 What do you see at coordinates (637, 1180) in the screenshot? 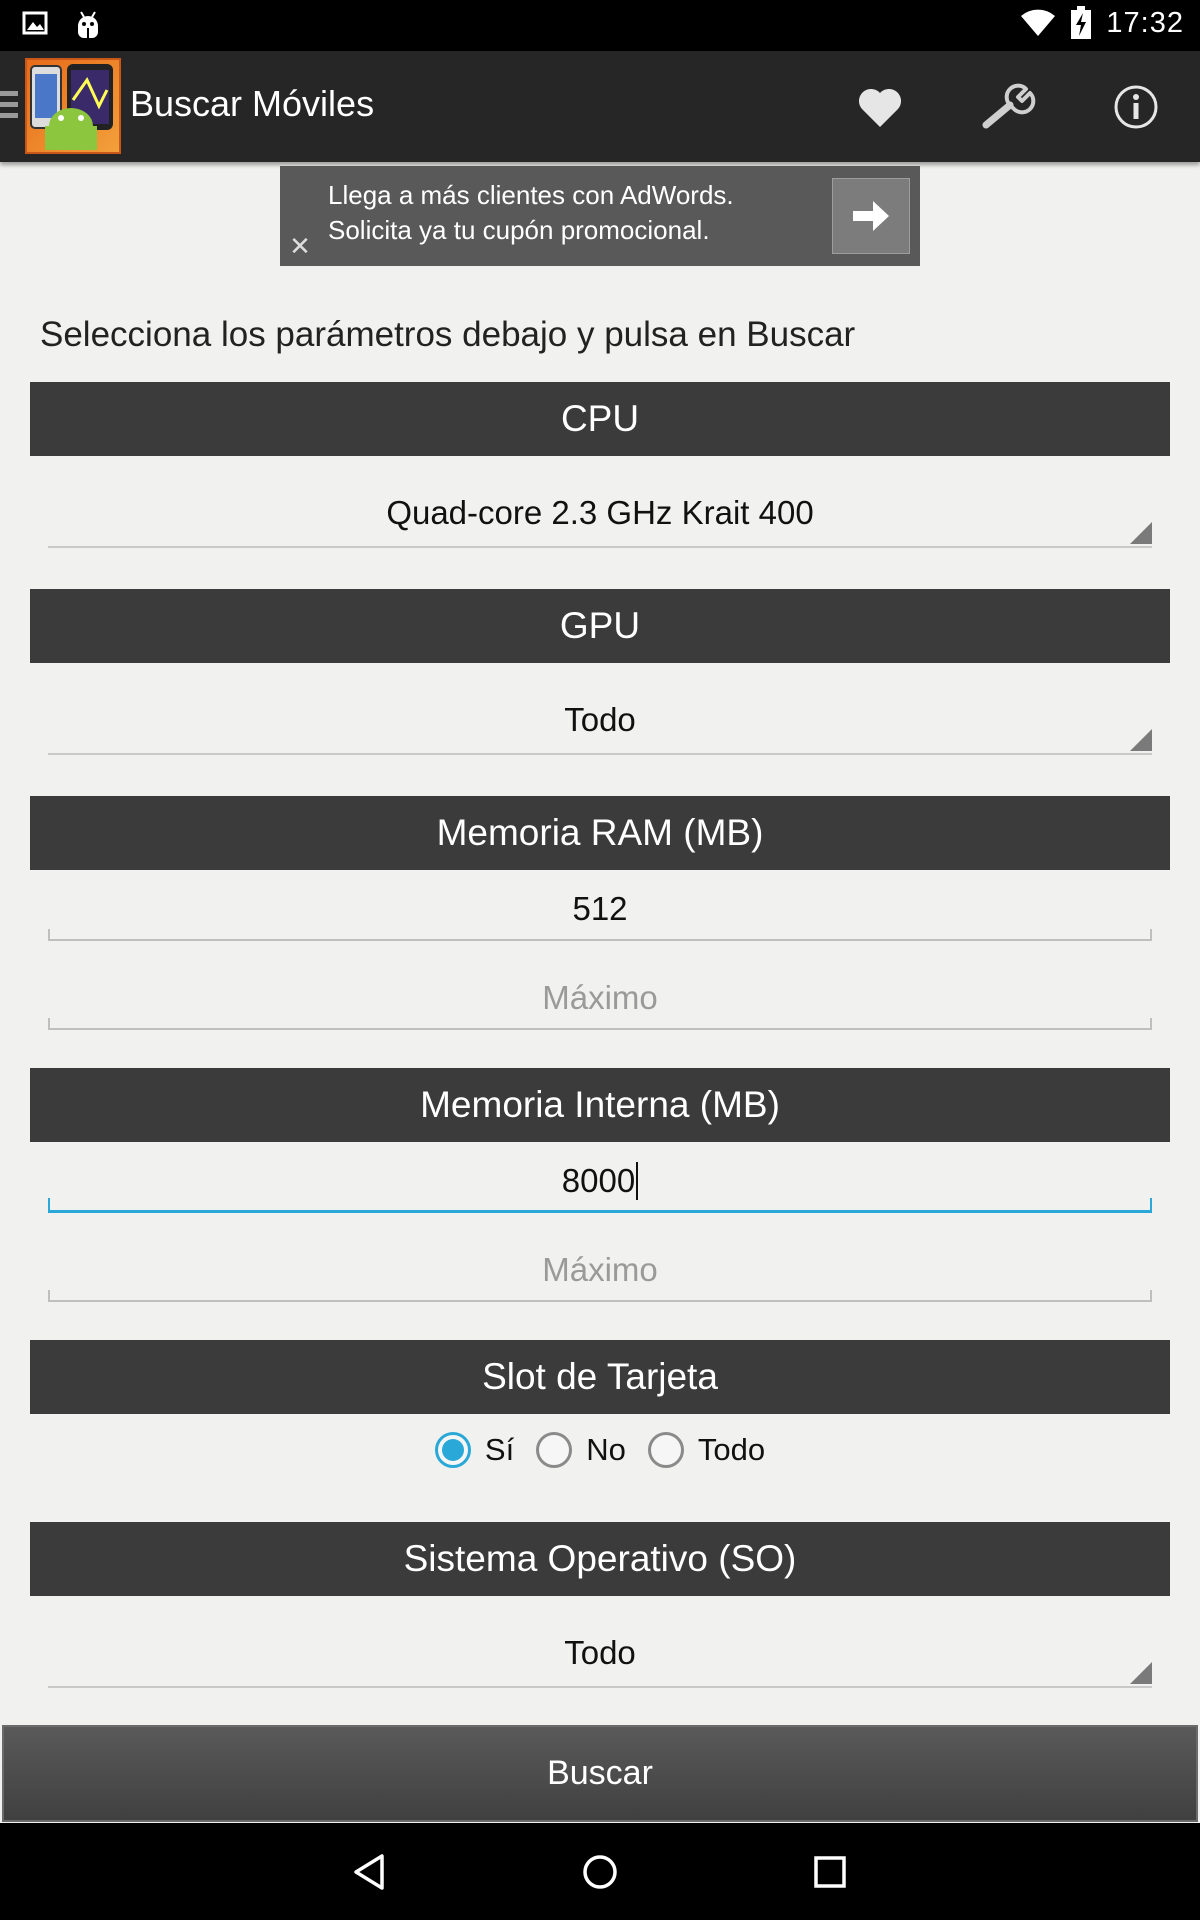
I see `text-cursor` at bounding box center [637, 1180].